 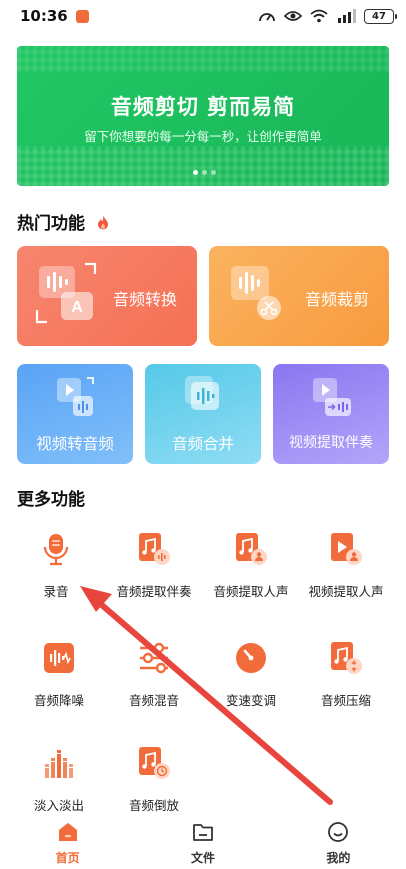 I want to click on tab-files: 文件, so click(x=202, y=843).